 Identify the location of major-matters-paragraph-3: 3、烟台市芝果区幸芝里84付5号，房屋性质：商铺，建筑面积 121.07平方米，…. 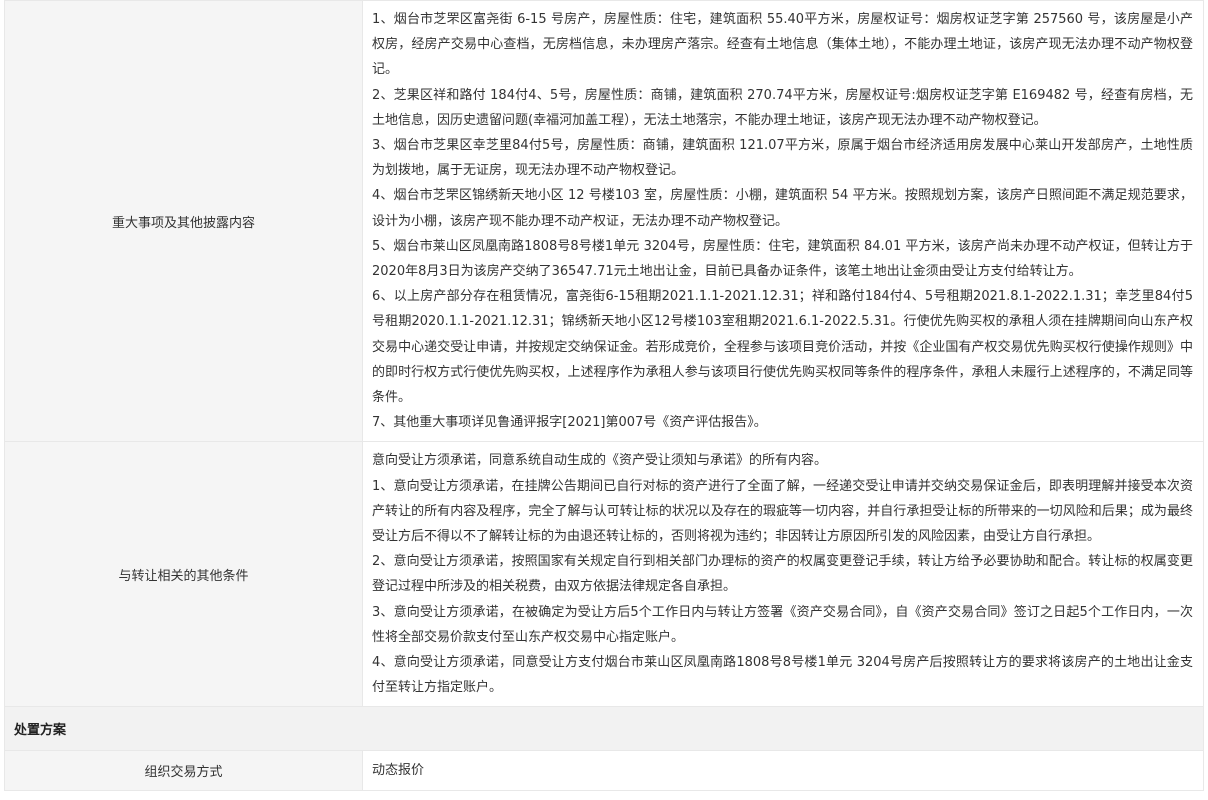
(782, 158).